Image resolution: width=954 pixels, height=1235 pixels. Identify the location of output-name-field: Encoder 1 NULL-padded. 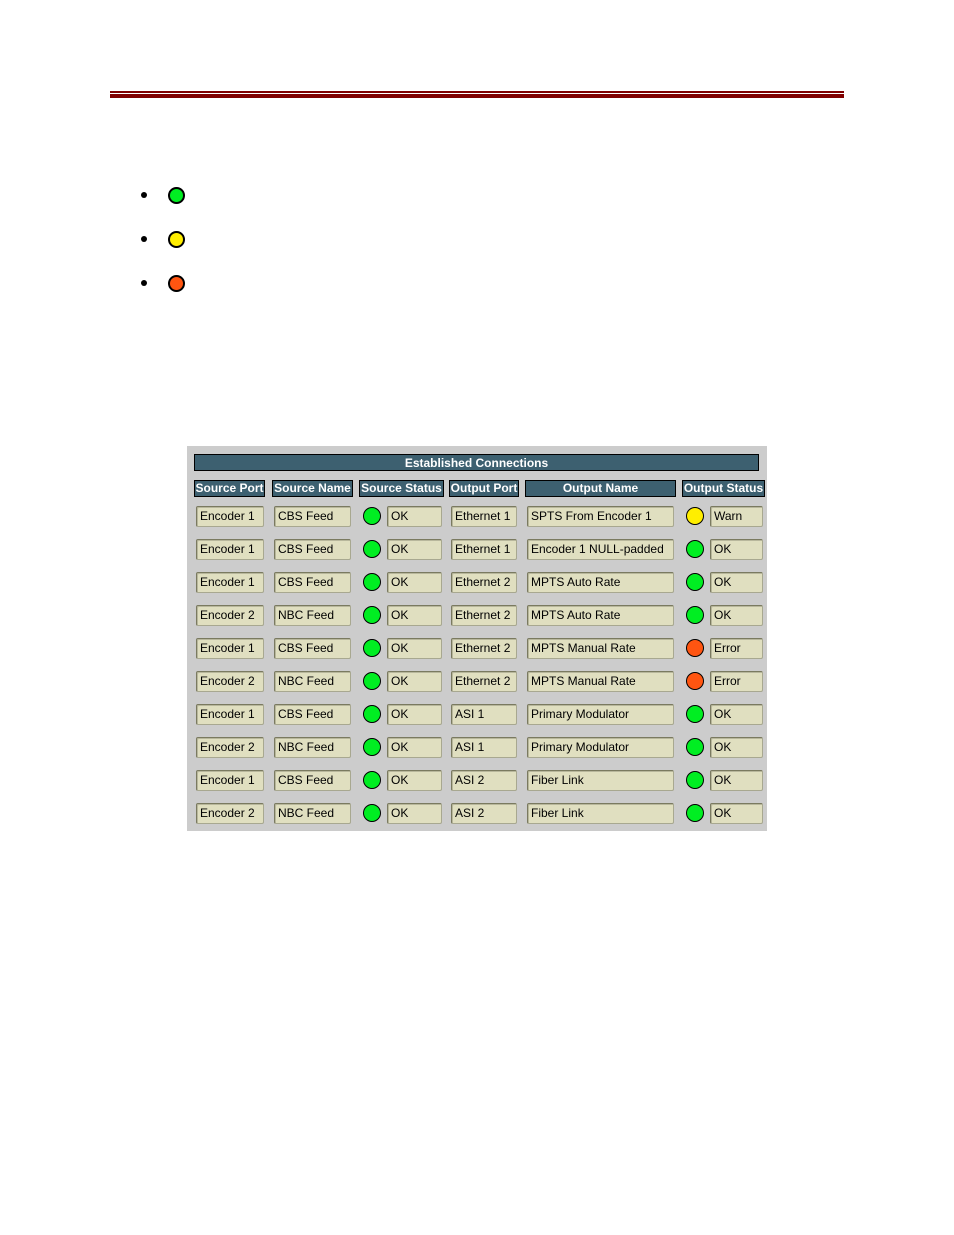
(600, 549).